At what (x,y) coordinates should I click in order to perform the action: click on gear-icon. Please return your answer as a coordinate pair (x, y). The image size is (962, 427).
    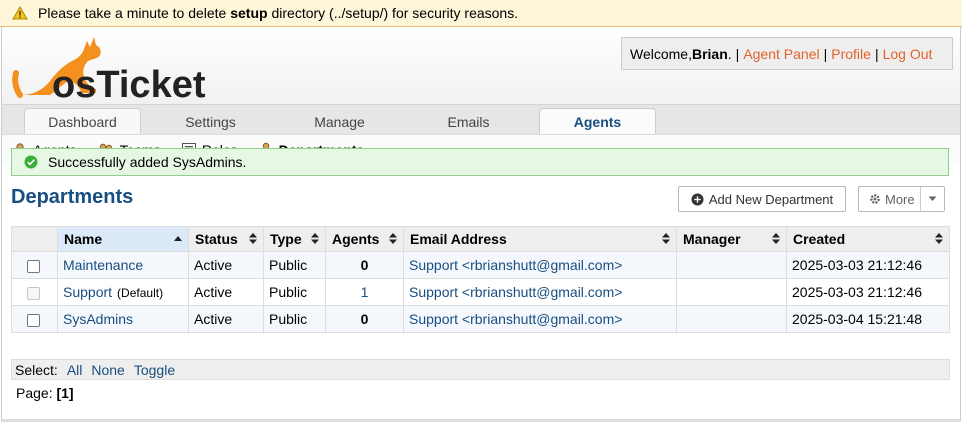
    Looking at the image, I should click on (875, 199).